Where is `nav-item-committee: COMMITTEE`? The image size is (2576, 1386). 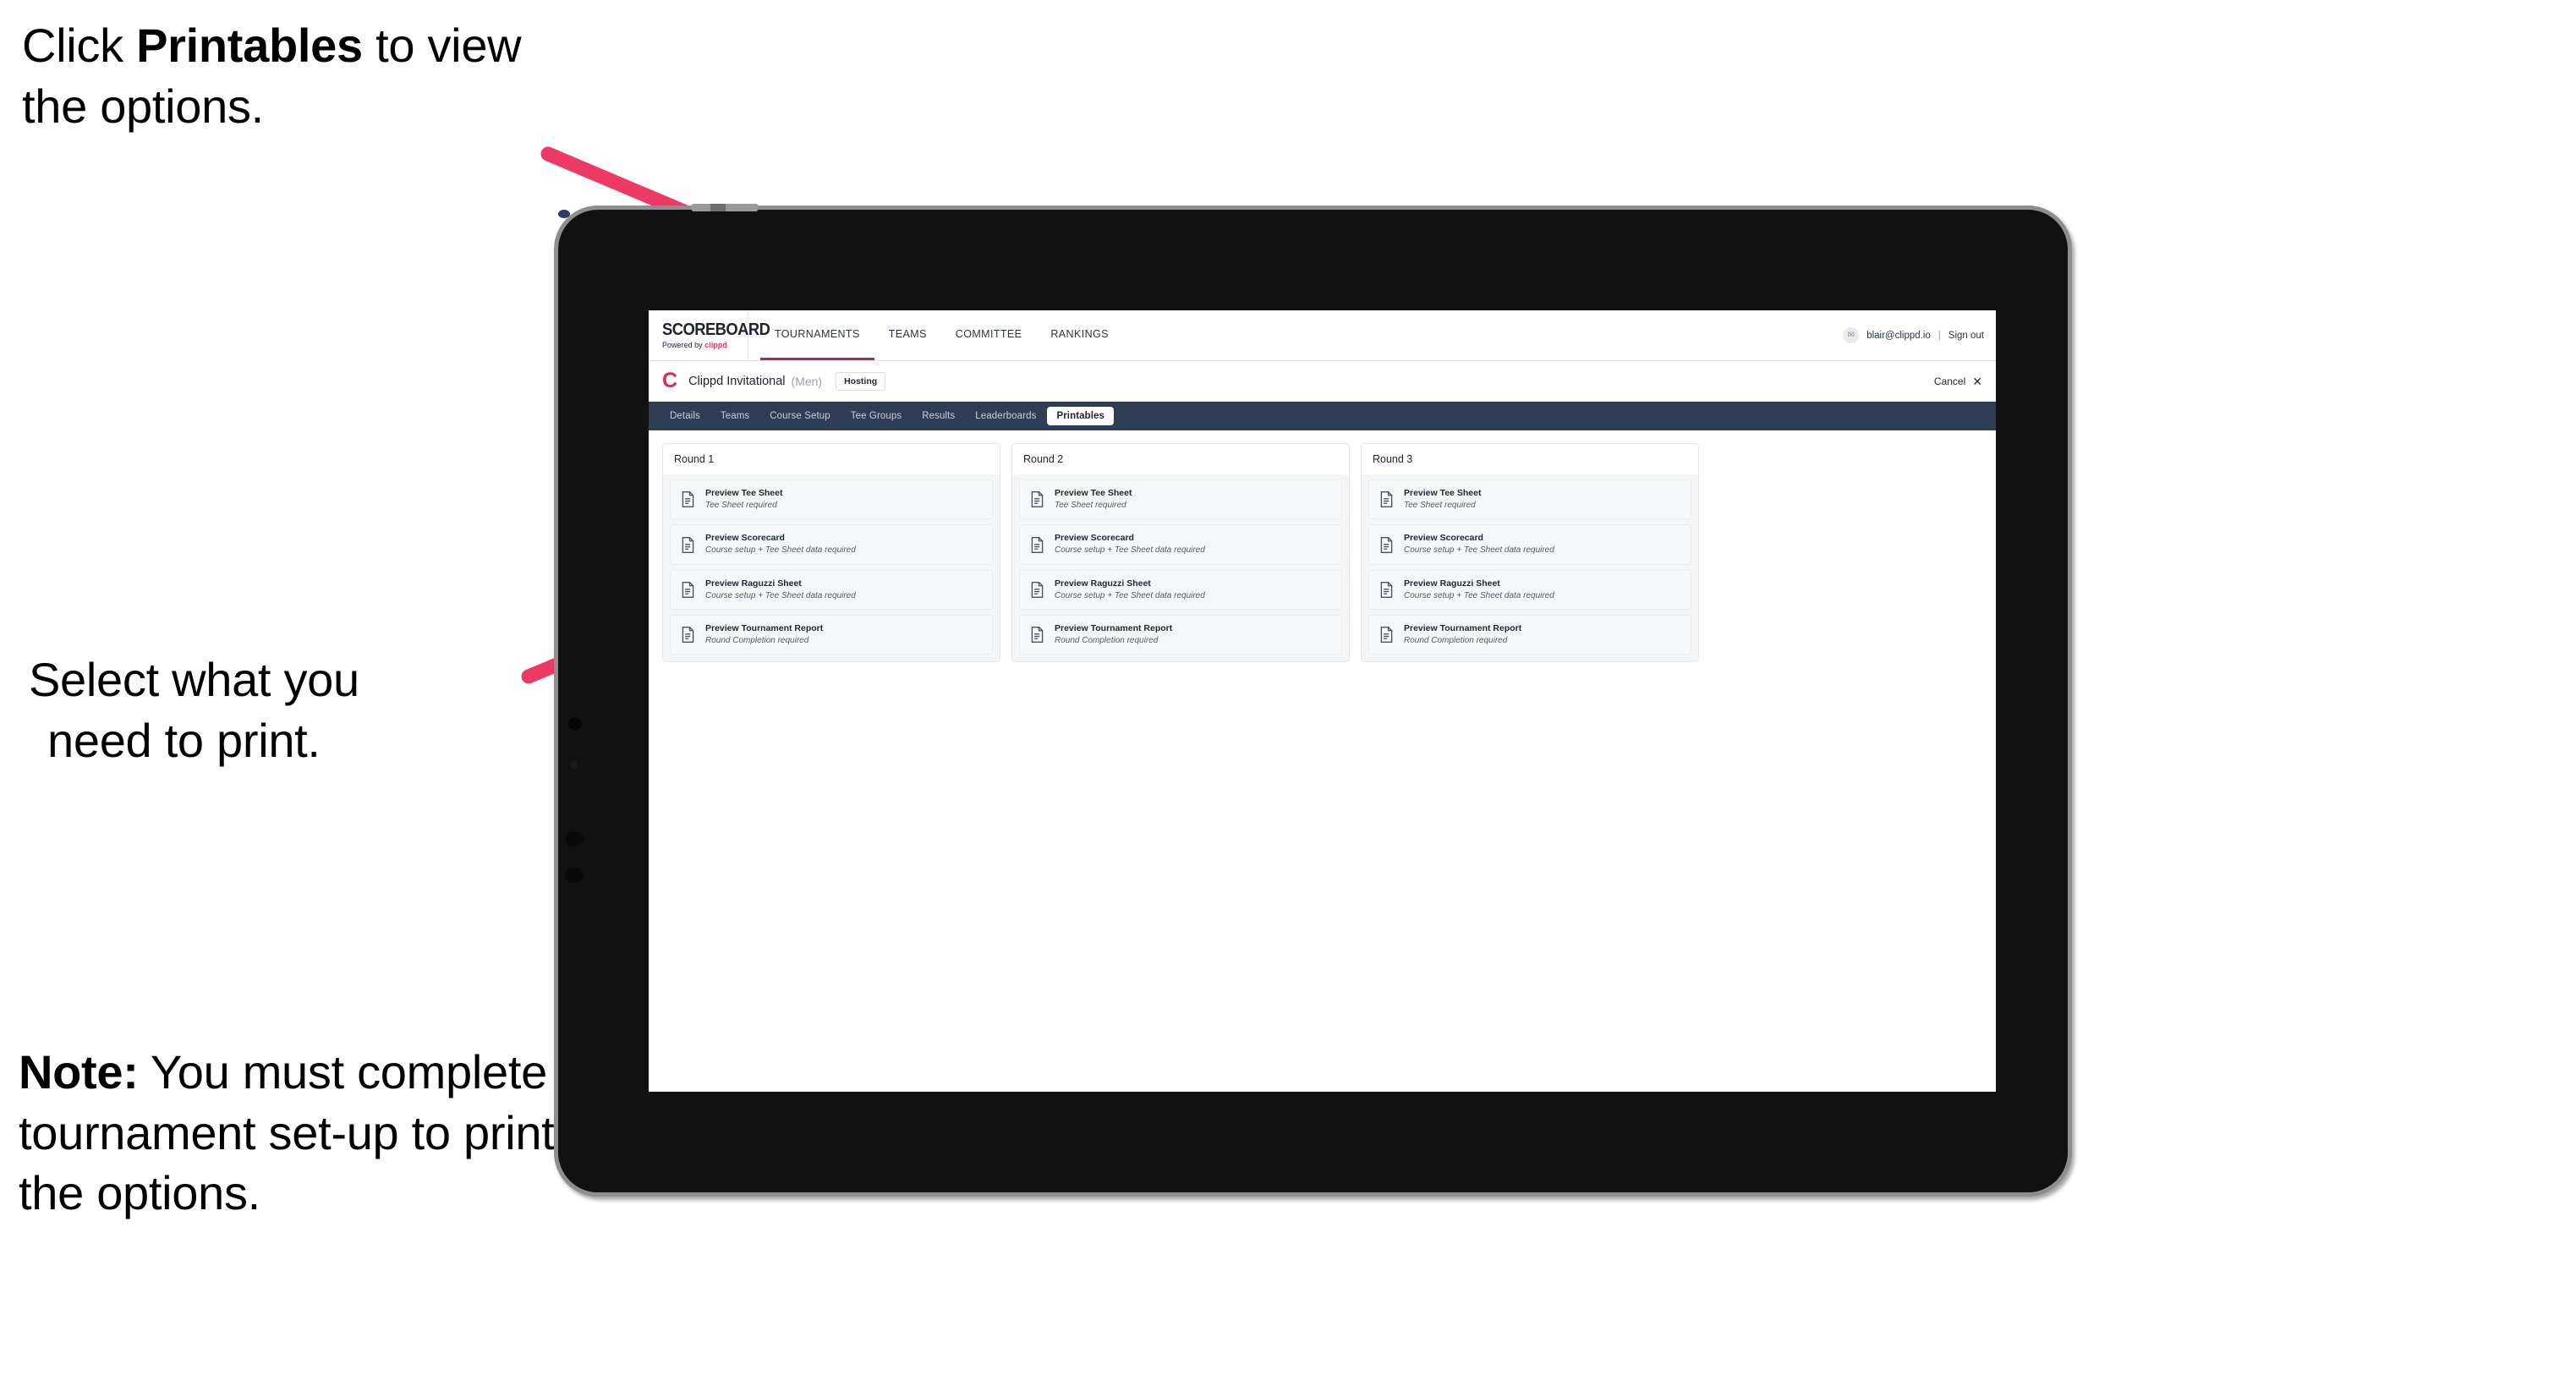 nav-item-committee: COMMITTEE is located at coordinates (989, 335).